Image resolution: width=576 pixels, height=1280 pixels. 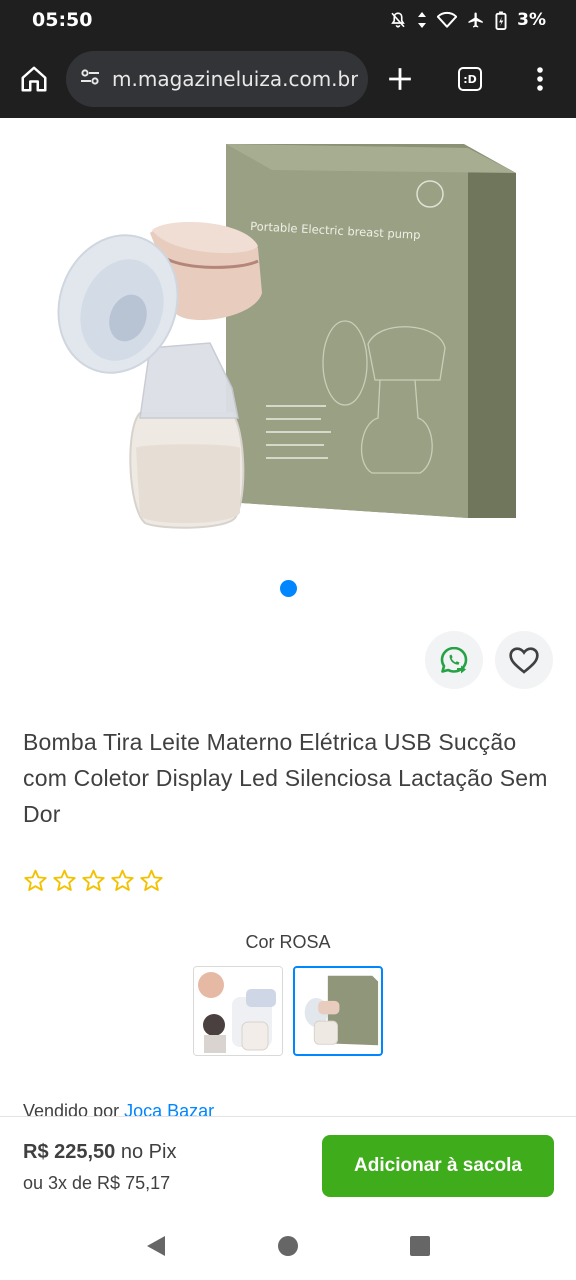 I want to click on rating-stars, so click(x=93, y=880).